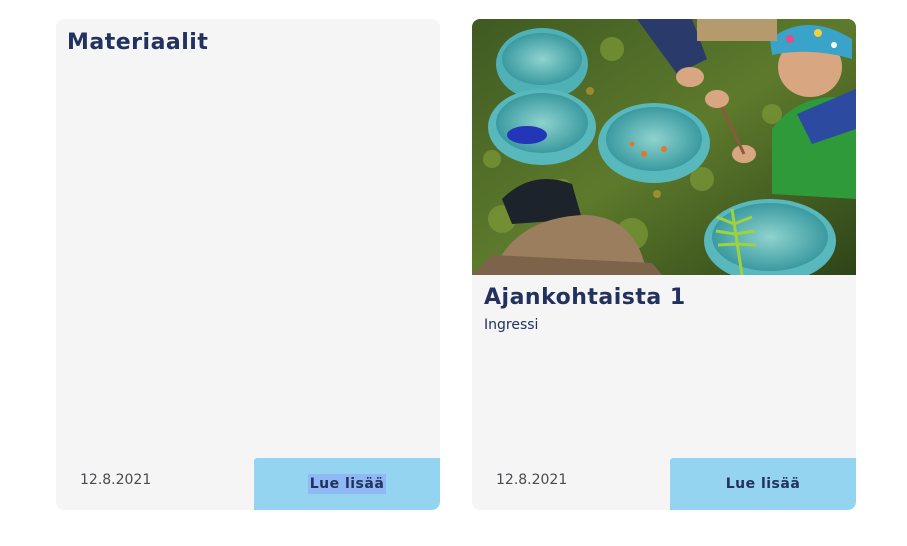 The height and width of the screenshot is (546, 907). What do you see at coordinates (138, 42) in the screenshot?
I see `card-title: Materiaalit` at bounding box center [138, 42].